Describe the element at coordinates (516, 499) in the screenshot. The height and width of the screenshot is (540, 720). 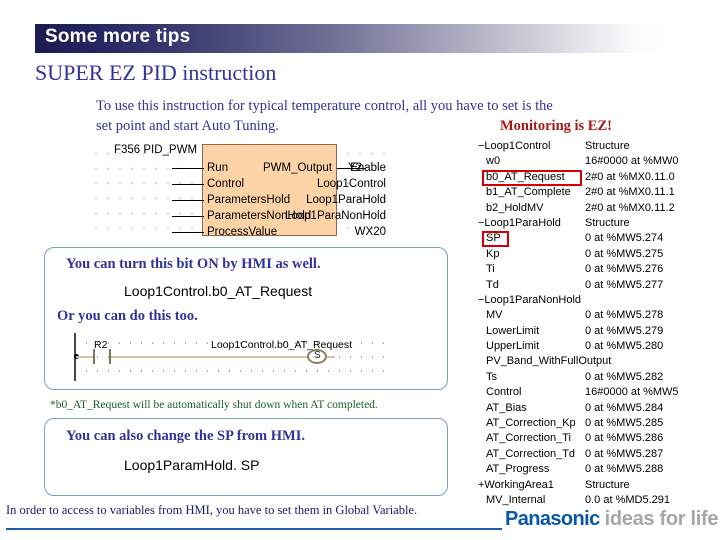
I see `monitor-variable-name: MV_Internal` at that location.